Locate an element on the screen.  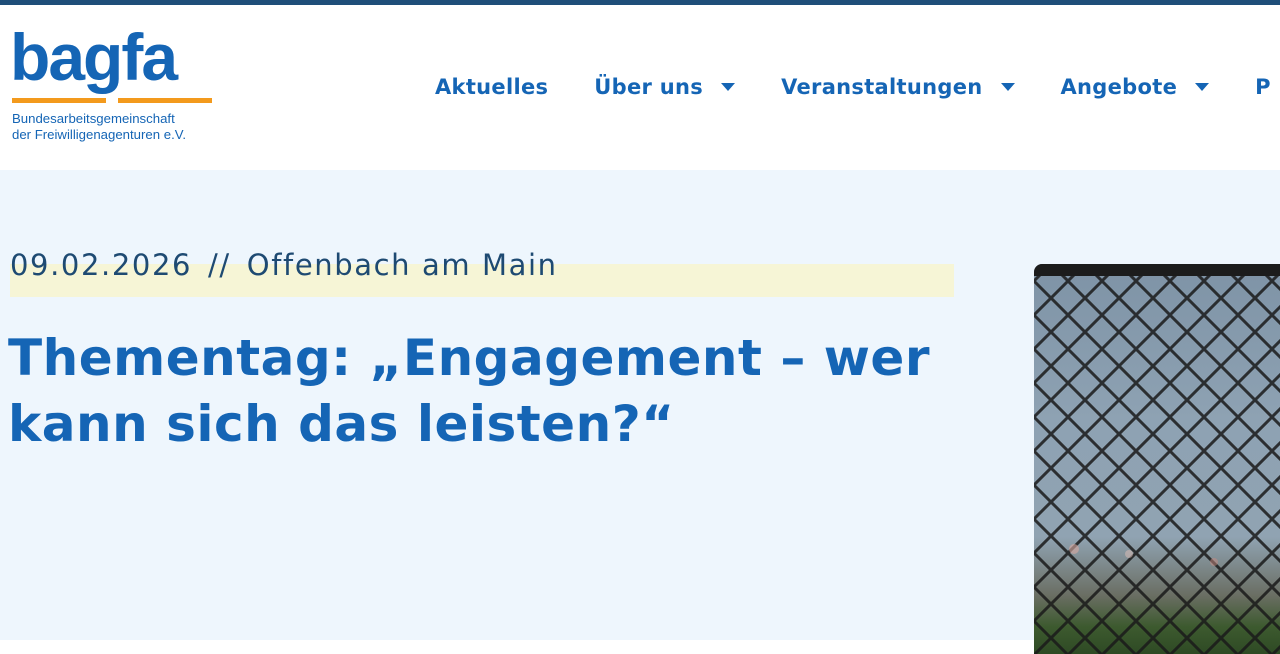
chain-link-fence-icon is located at coordinates (1157, 459).